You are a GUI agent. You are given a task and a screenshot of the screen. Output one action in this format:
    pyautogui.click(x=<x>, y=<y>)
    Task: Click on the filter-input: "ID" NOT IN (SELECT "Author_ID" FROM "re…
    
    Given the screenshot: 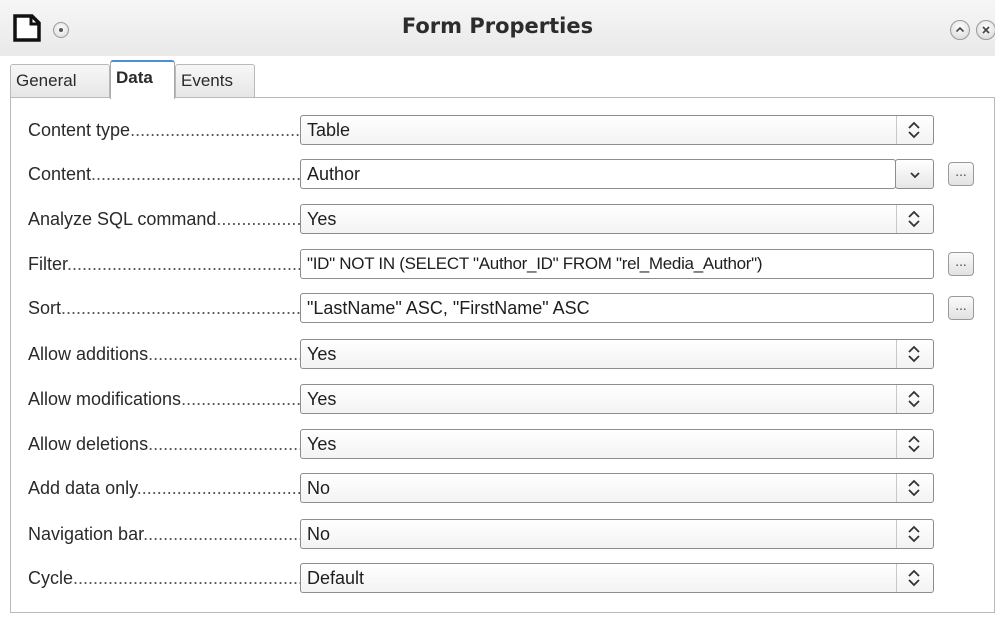 What is the action you would take?
    pyautogui.click(x=617, y=264)
    